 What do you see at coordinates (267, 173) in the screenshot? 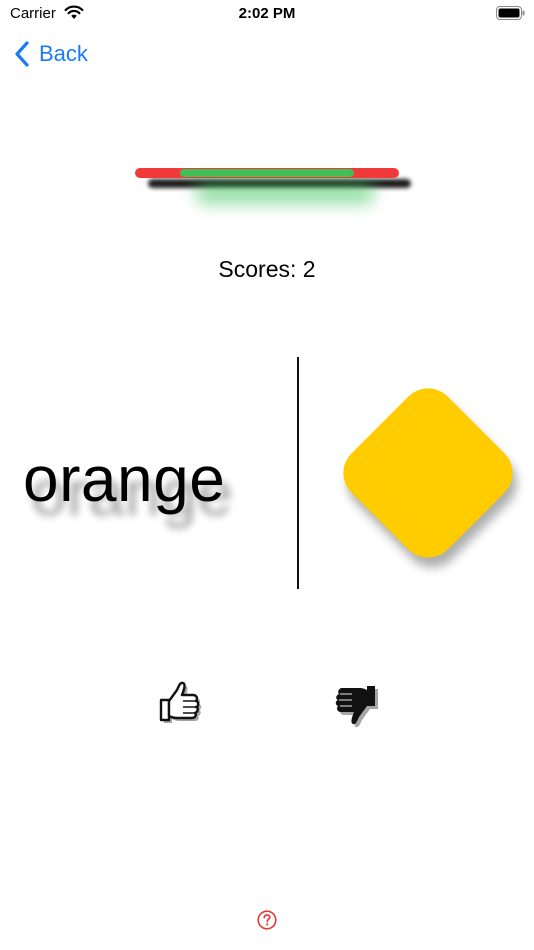
I see `timer-fill` at bounding box center [267, 173].